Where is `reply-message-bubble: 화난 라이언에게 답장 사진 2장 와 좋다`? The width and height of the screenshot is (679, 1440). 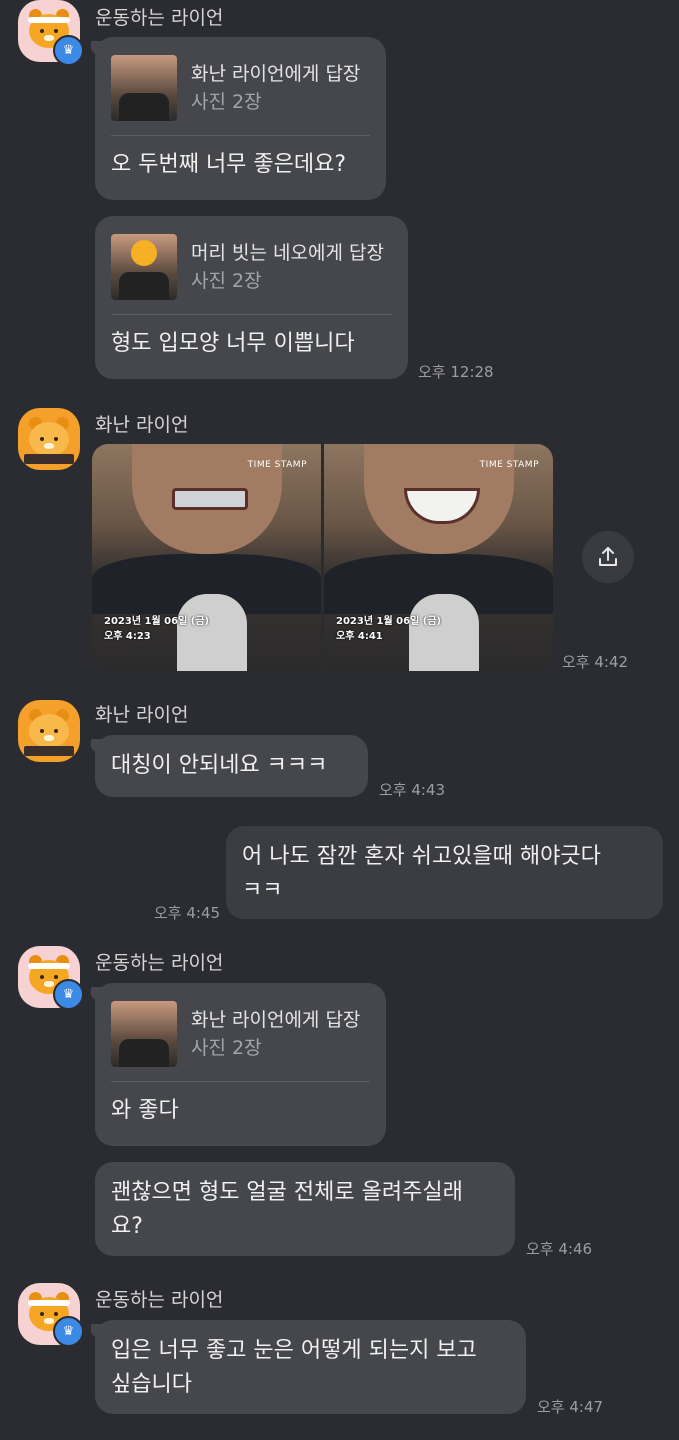
reply-message-bubble: 화난 라이언에게 답장 사진 2장 와 좋다 is located at coordinates (236, 1064).